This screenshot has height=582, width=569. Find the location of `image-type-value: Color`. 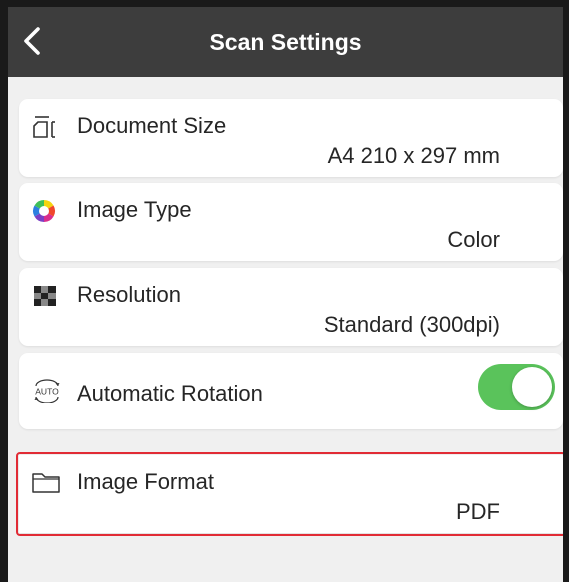

image-type-value: Color is located at coordinates (473, 239).